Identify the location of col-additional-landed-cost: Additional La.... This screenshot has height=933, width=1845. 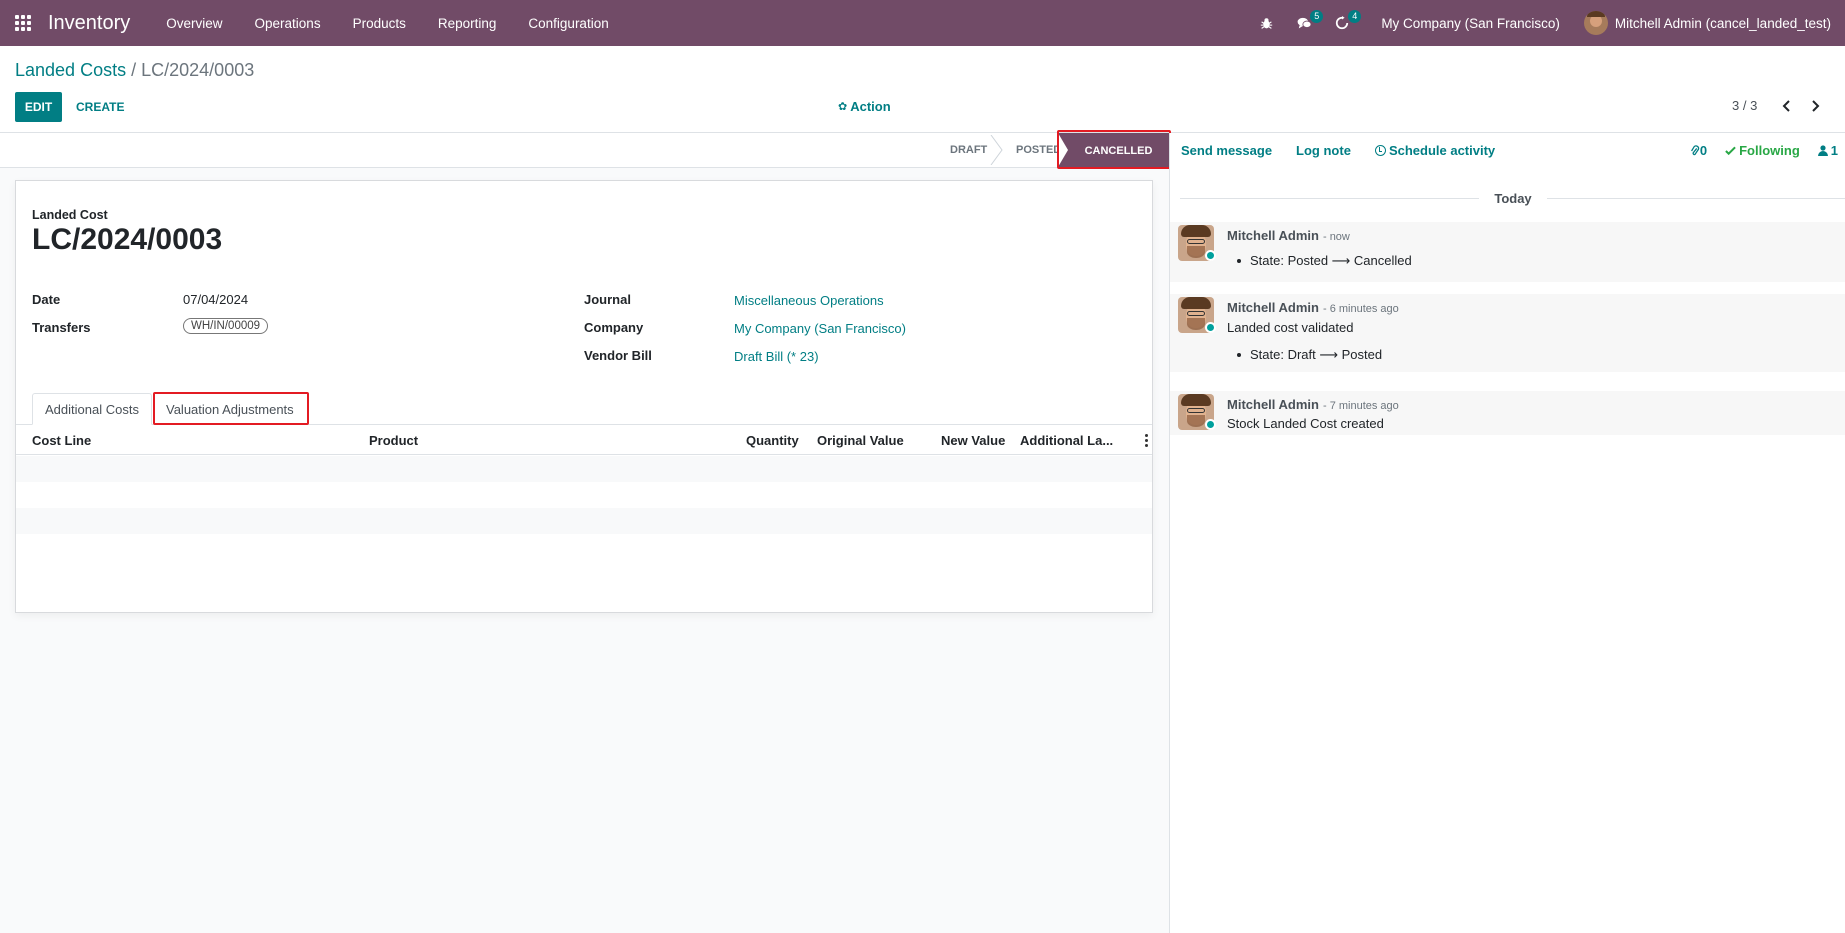
(1066, 440).